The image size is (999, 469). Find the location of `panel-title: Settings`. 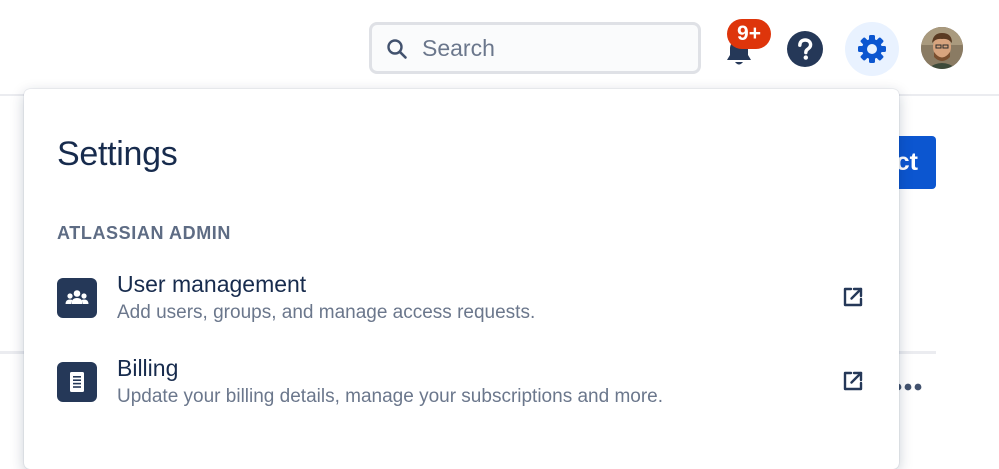

panel-title: Settings is located at coordinates (117, 154).